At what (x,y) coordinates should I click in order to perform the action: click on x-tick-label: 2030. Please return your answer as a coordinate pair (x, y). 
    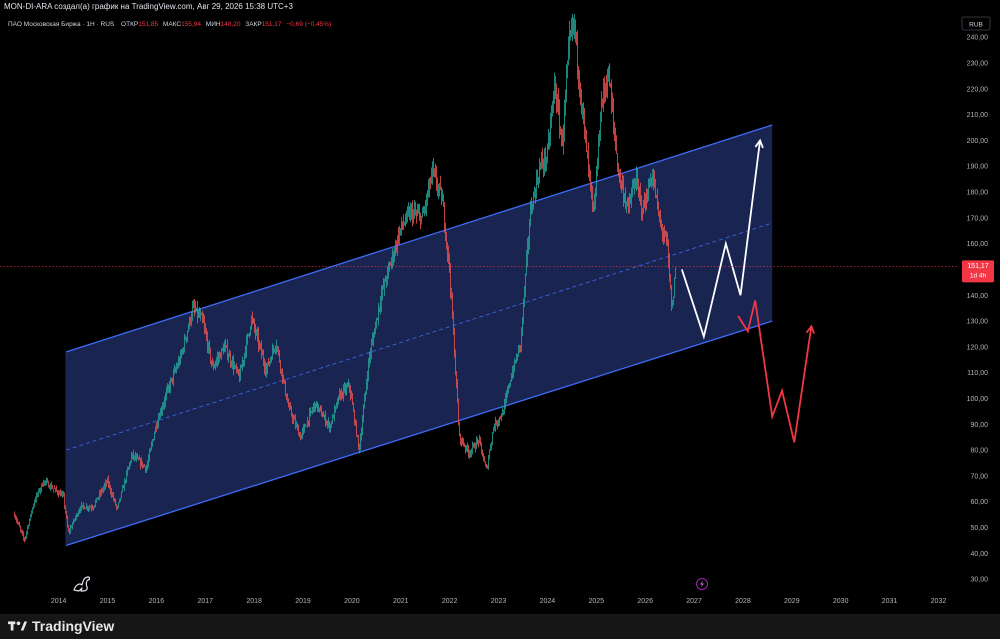
    Looking at the image, I should click on (841, 601).